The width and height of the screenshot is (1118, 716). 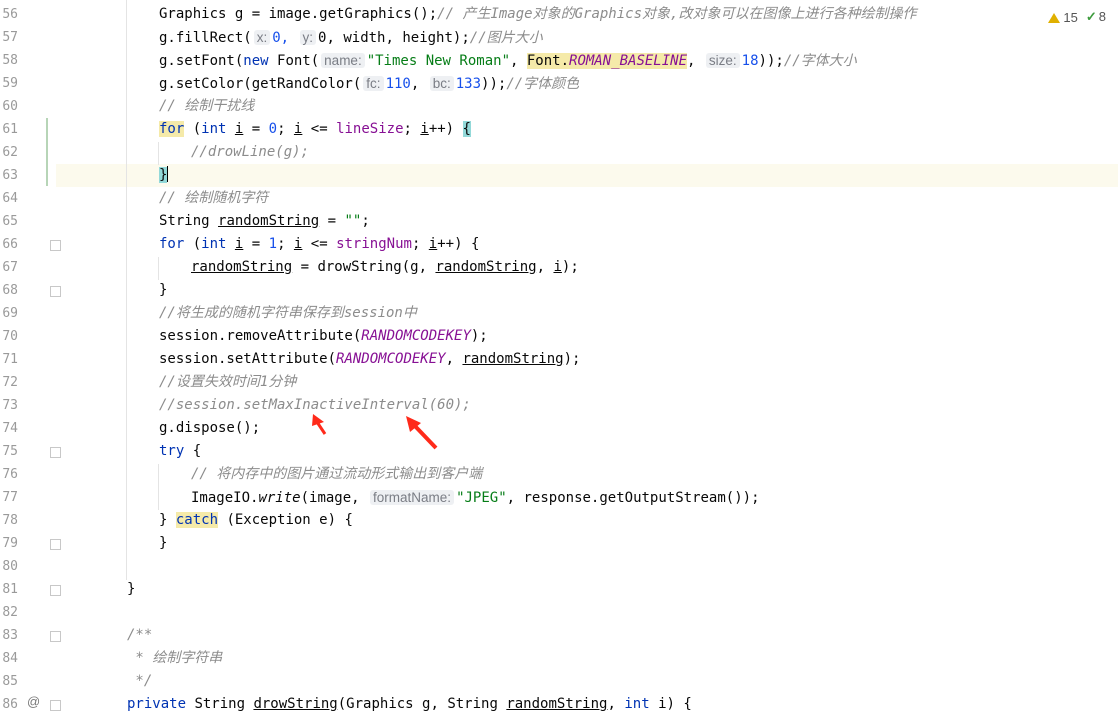 I want to click on code-line-81: }, so click(x=131, y=589).